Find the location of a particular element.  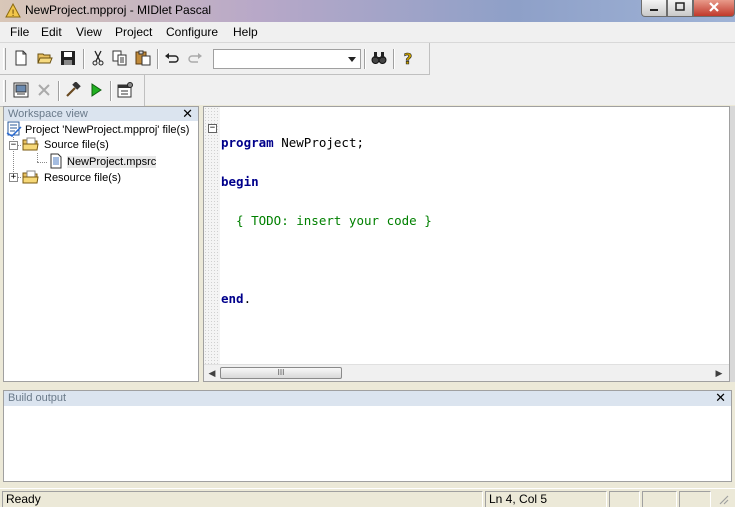

horizontal-scrollbar: ◀ III ▶ is located at coordinates (466, 372).